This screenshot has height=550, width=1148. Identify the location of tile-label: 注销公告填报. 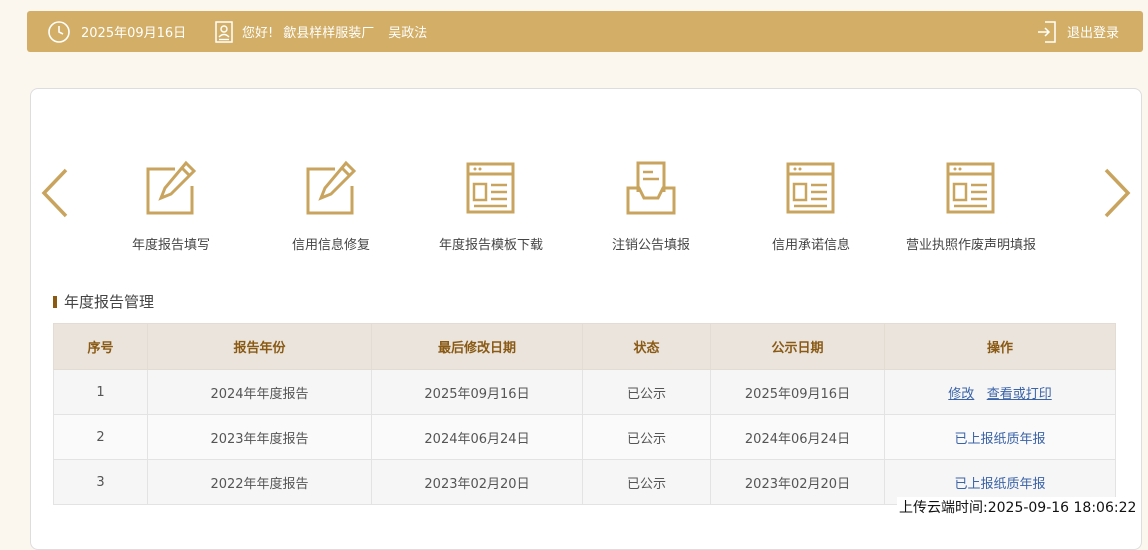
(650, 245).